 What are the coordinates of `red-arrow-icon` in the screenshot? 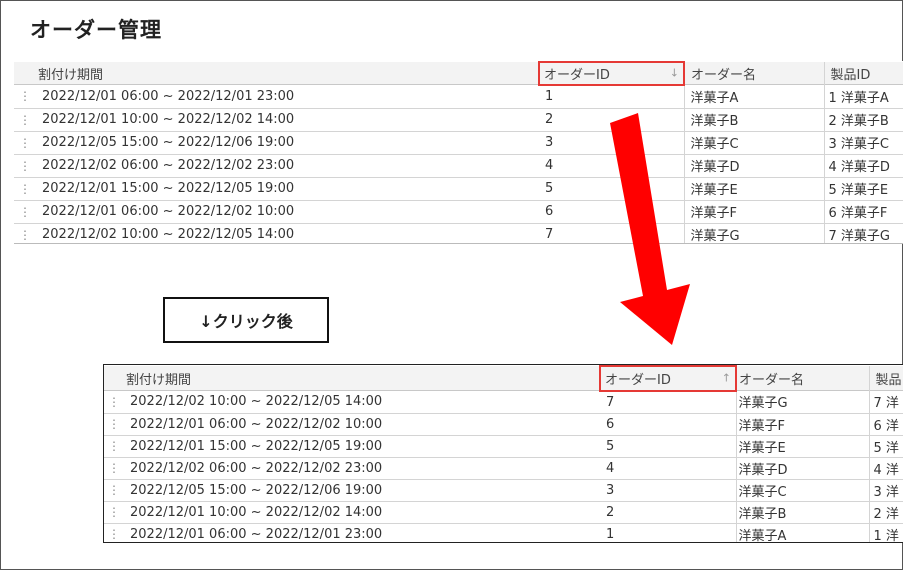 It's located at (650, 229).